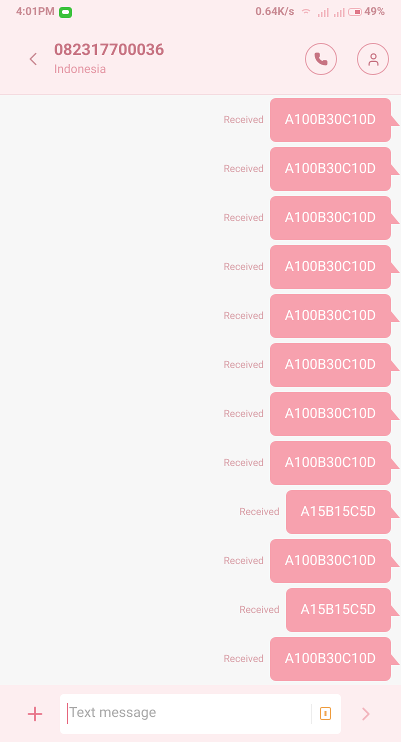 The width and height of the screenshot is (401, 742). I want to click on battery-level: 49%, so click(374, 12).